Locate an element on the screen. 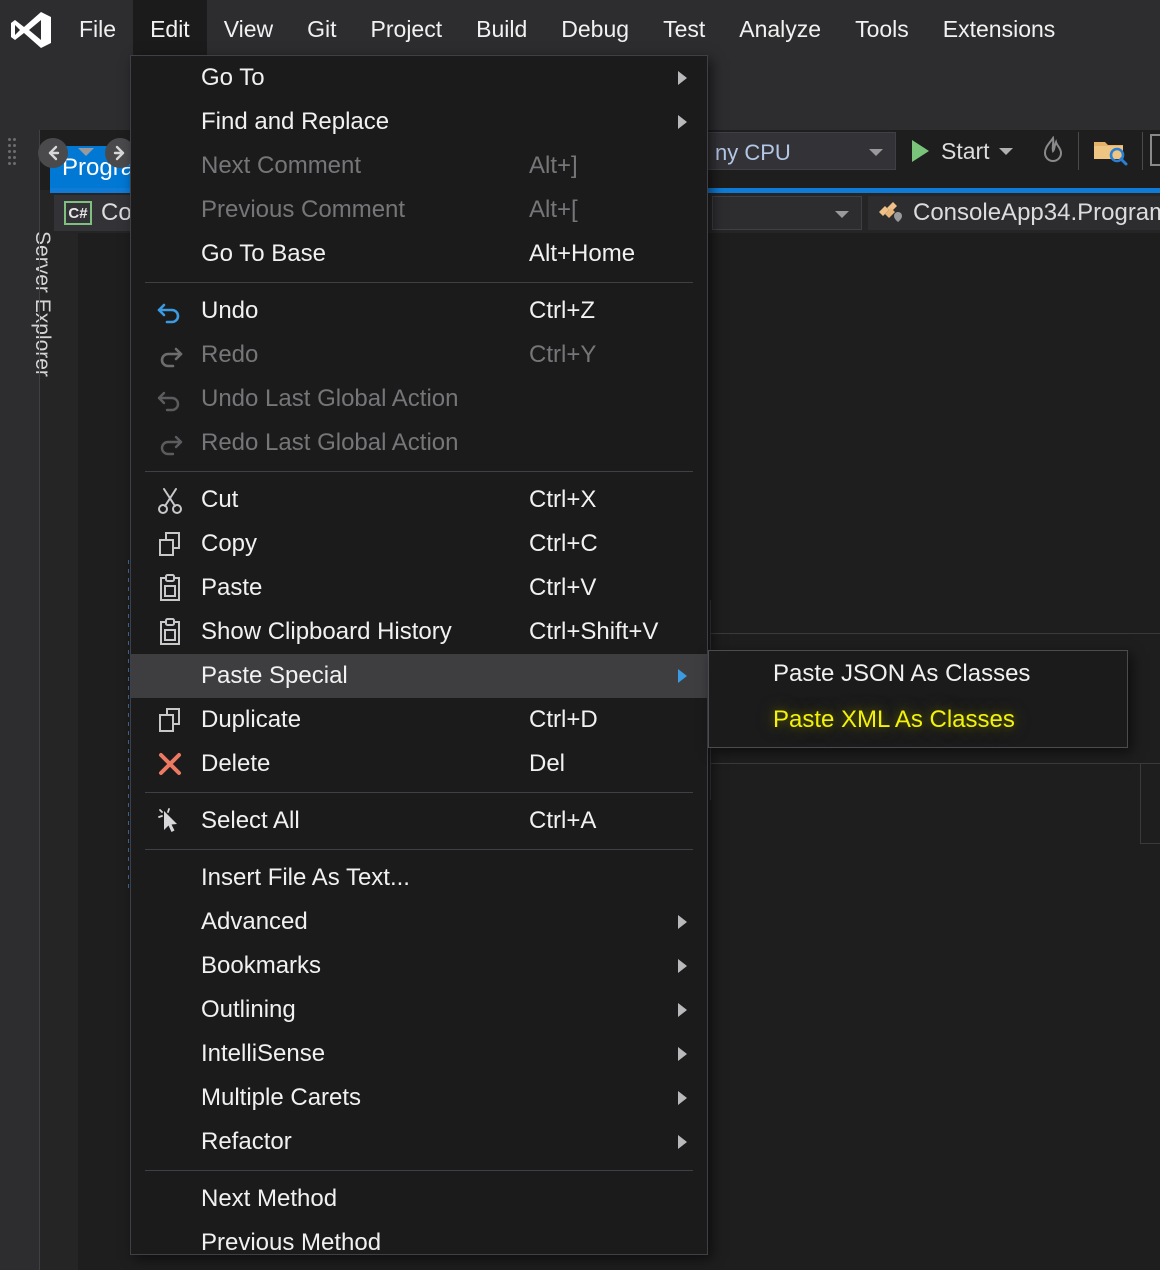 This screenshot has height=1270, width=1160. navigate-backward-button is located at coordinates (53, 153).